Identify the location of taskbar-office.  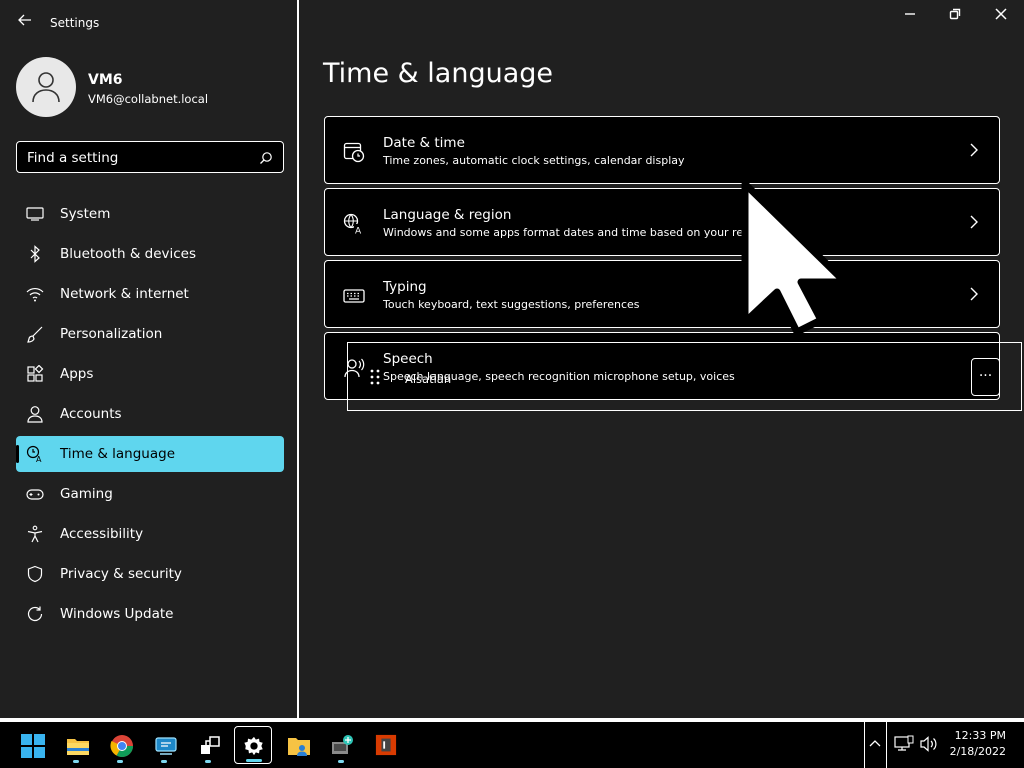
(386, 745).